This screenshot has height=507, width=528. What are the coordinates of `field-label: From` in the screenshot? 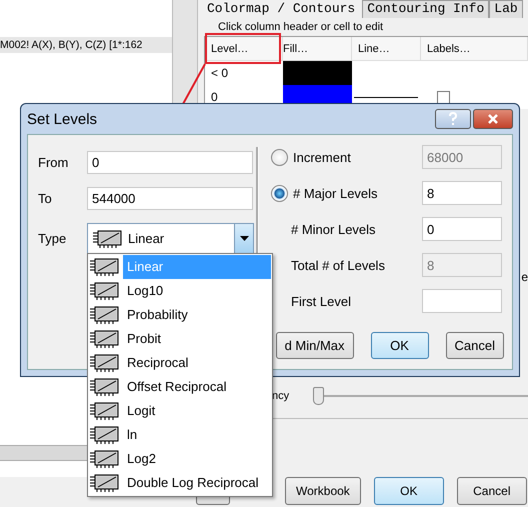 It's located at (54, 162).